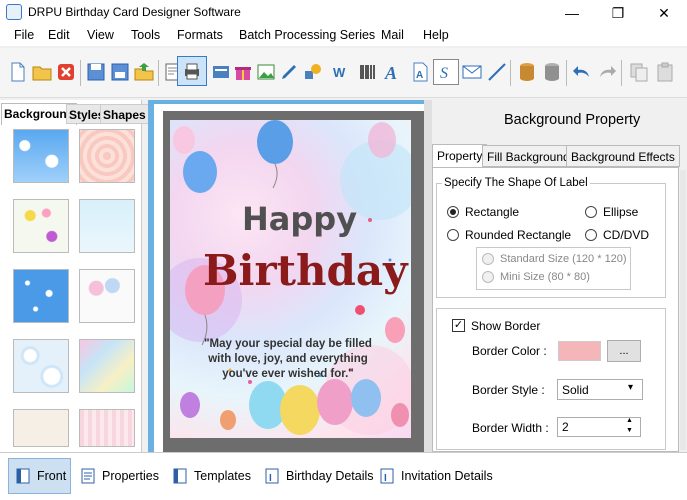 This screenshot has height=500, width=687. What do you see at coordinates (575, 390) in the screenshot?
I see `border-style-value: Solid` at bounding box center [575, 390].